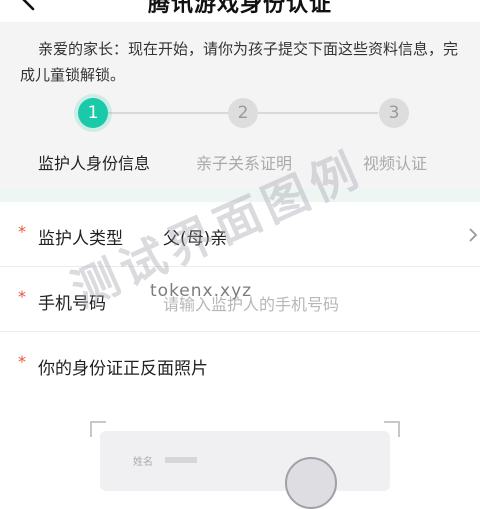  I want to click on step-3-circle: 3, so click(394, 113).